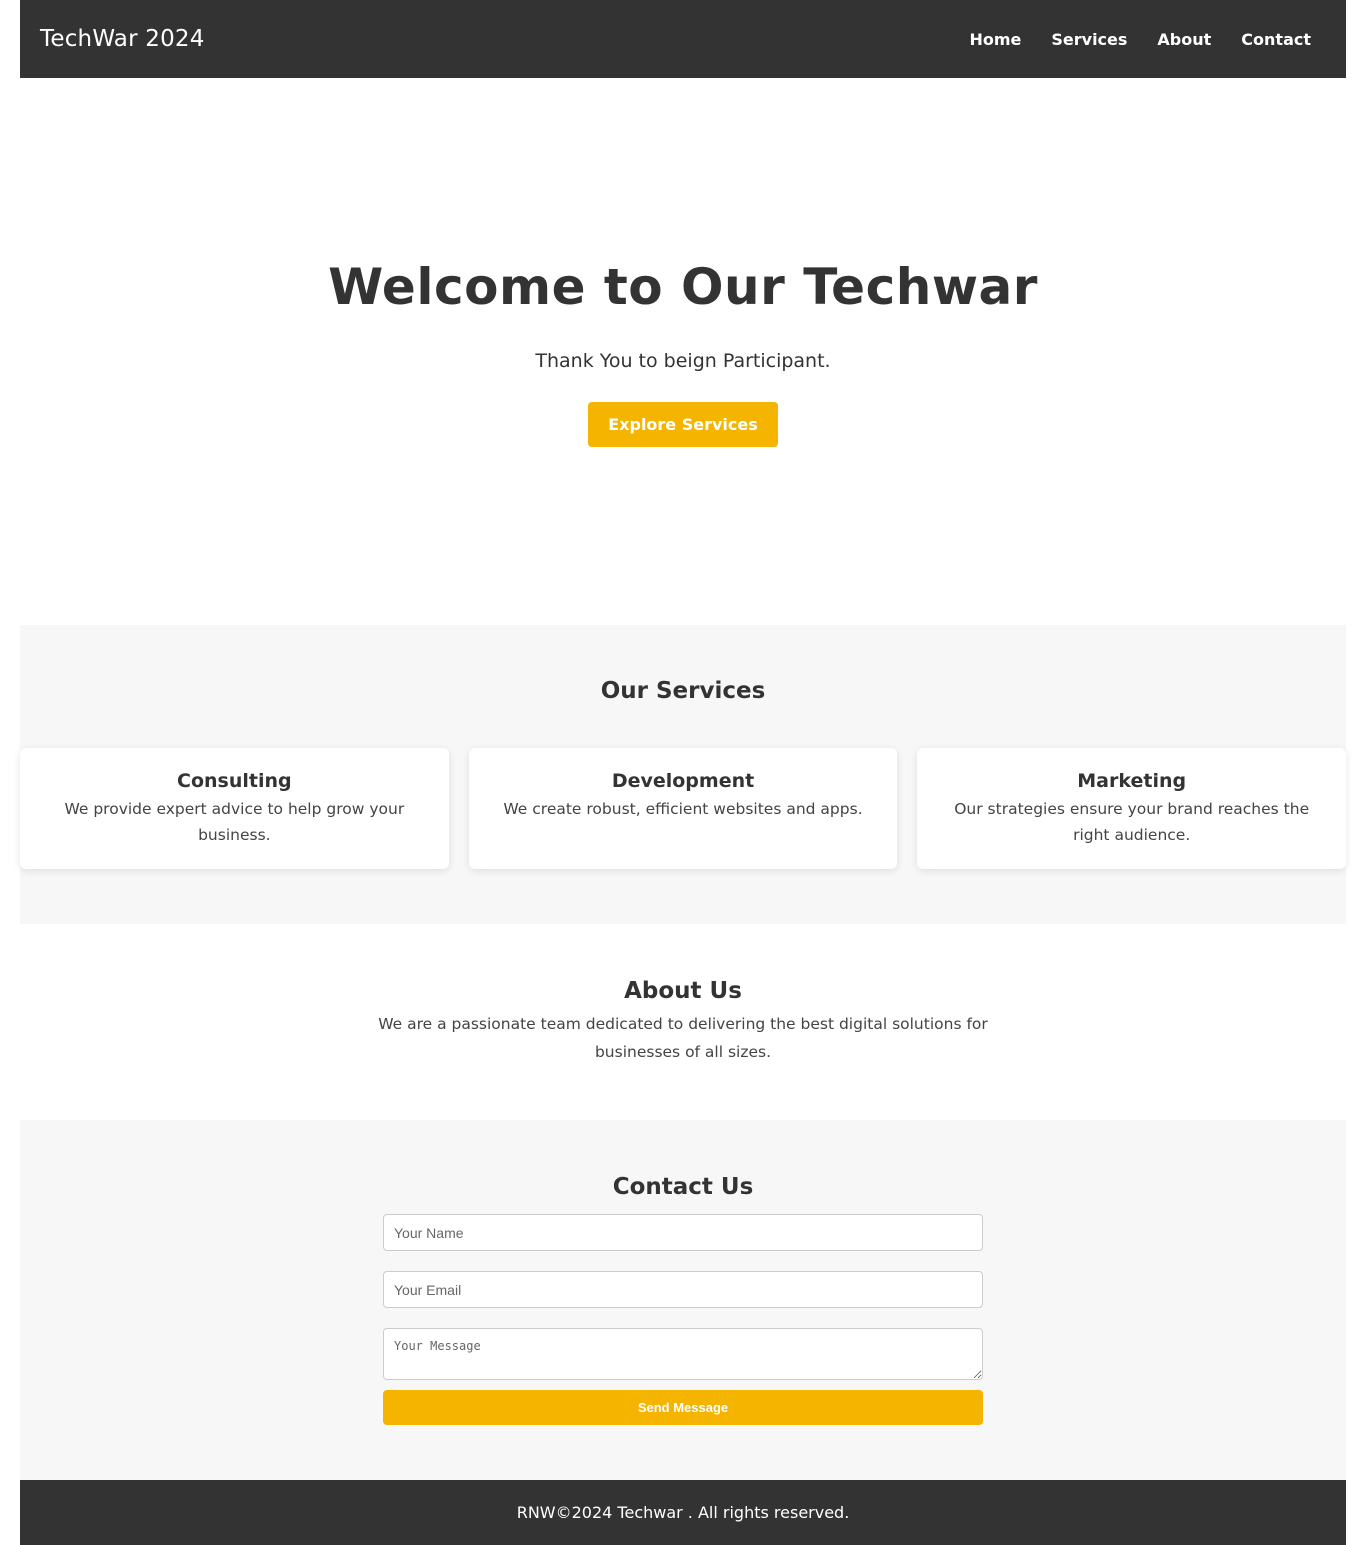  Describe the element at coordinates (683, 691) in the screenshot. I see `services-title: Our Services` at that location.